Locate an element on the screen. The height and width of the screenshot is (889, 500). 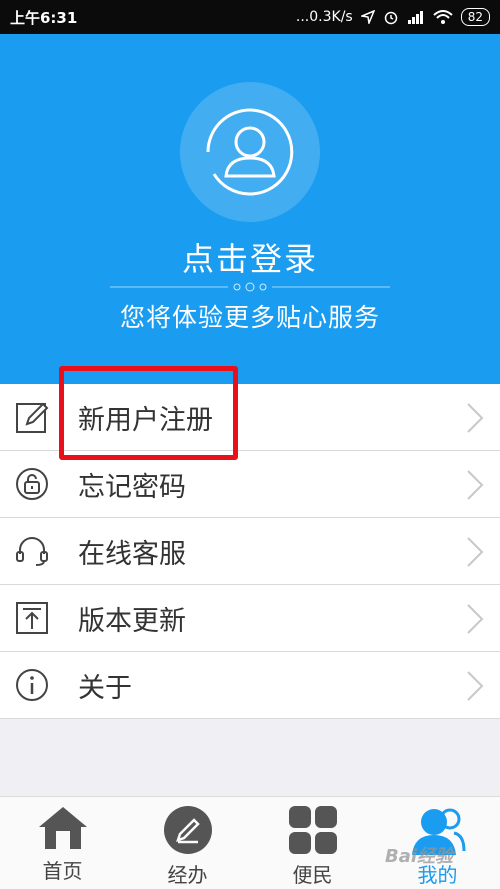
header-divider is located at coordinates (250, 287).